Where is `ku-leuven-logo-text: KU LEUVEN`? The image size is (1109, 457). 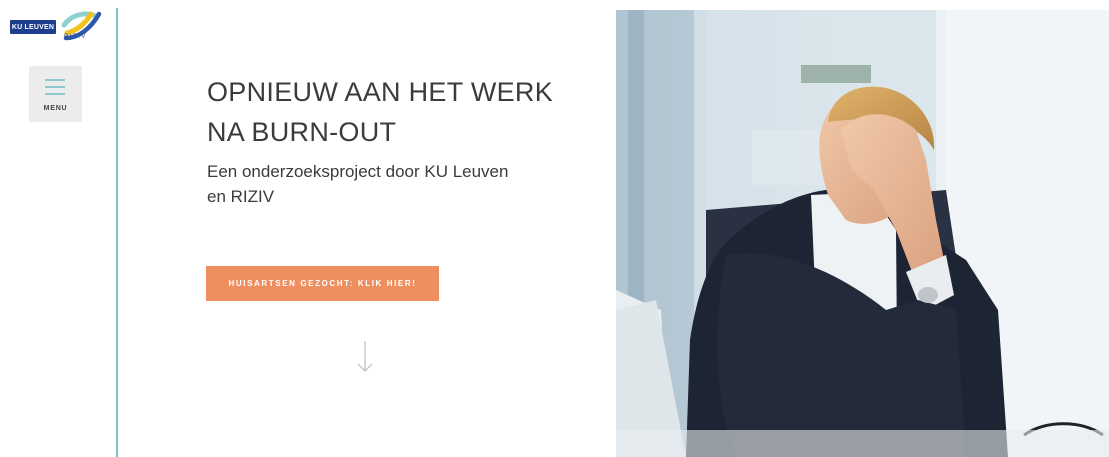
ku-leuven-logo-text: KU LEUVEN is located at coordinates (33, 27).